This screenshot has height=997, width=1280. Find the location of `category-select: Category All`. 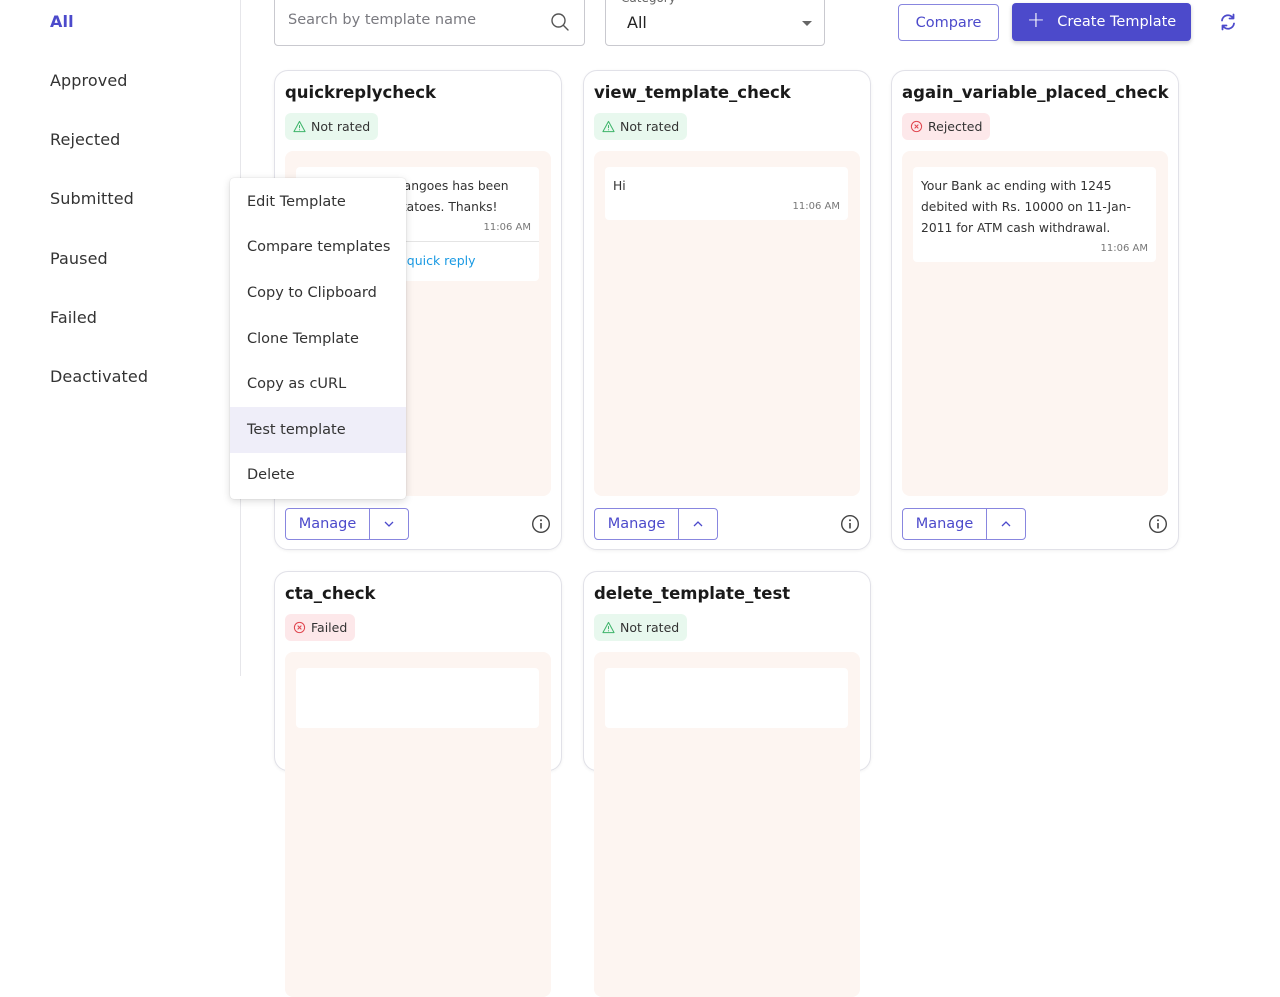

category-select: Category All is located at coordinates (715, 23).